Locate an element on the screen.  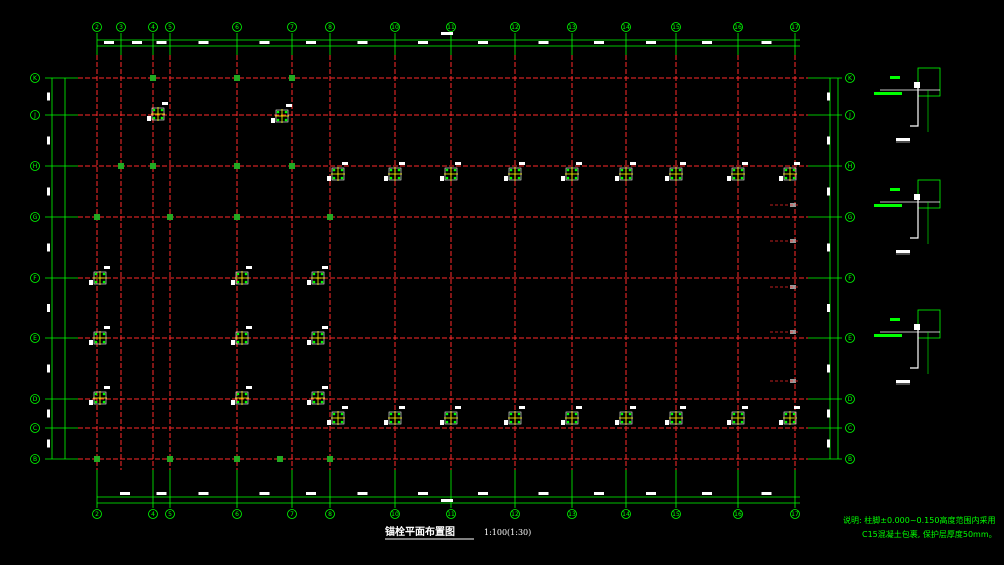
axis-label-left: F is located at coordinates (35, 278).